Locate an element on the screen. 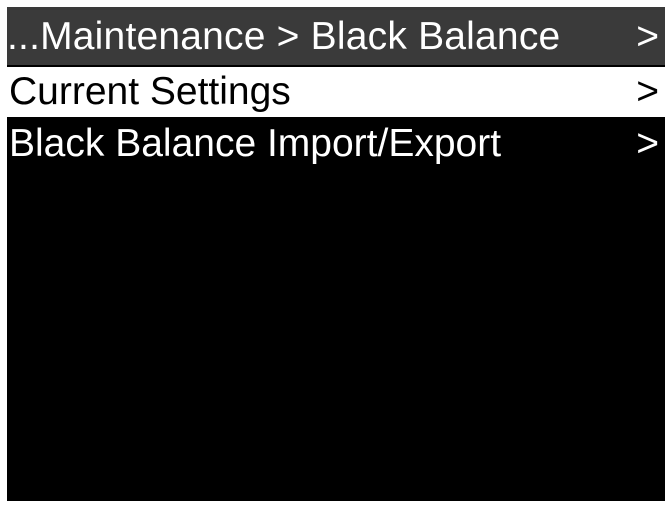 The image size is (672, 508). menu-header: ...Maintenance > Black Balance > is located at coordinates (336, 36).